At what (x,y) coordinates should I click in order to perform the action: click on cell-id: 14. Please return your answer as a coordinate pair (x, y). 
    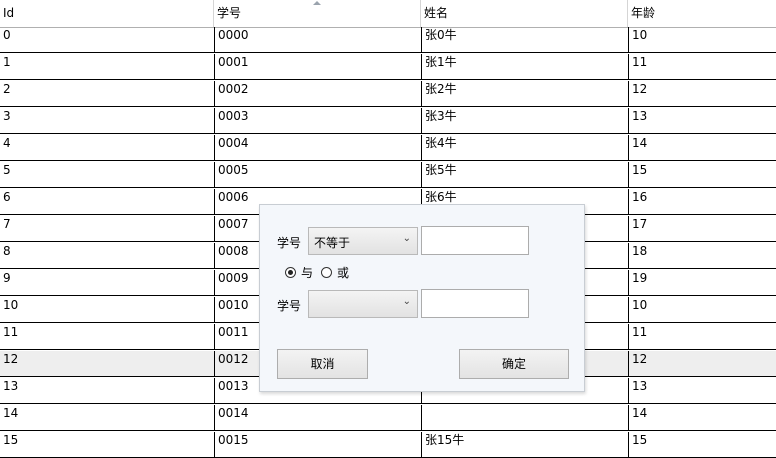
    Looking at the image, I should click on (11, 413).